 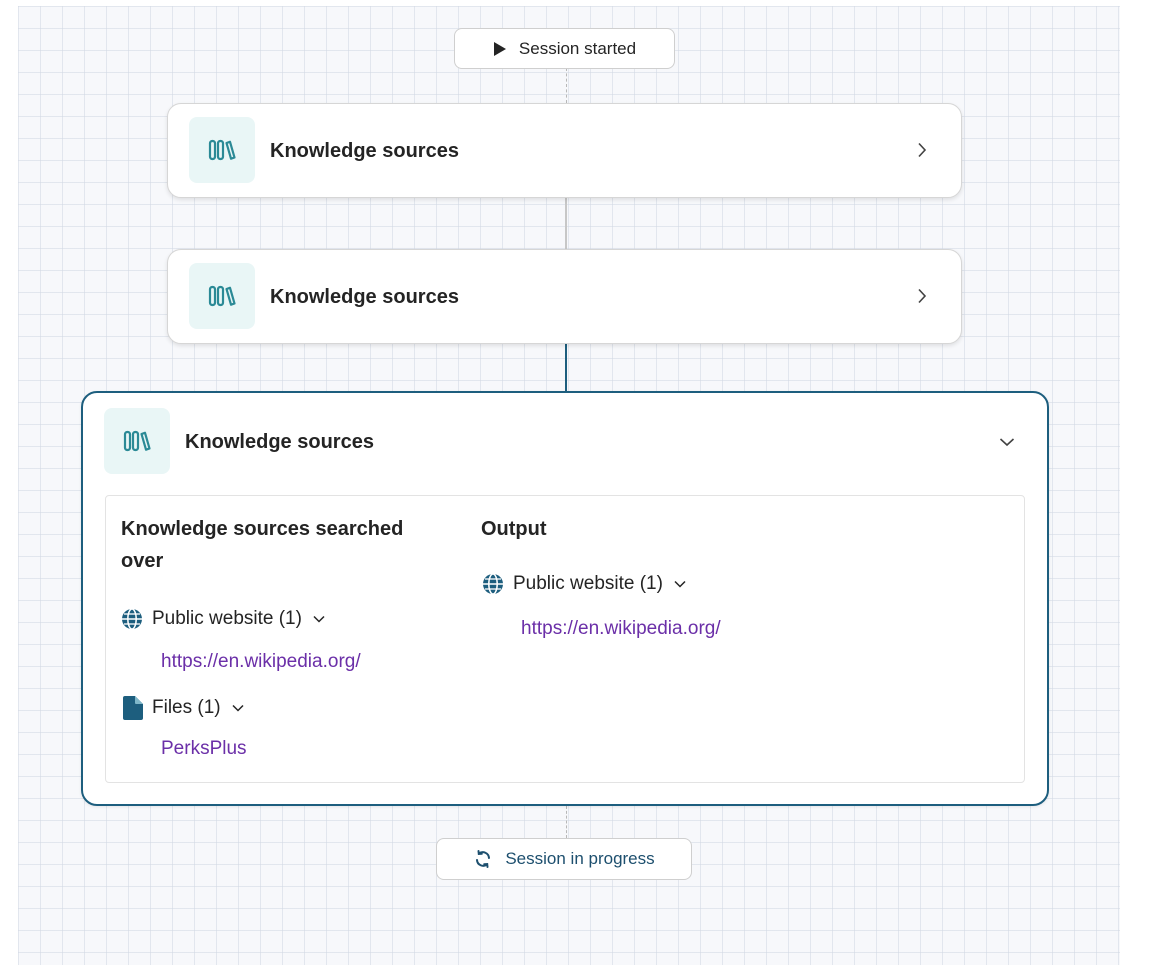 I want to click on document-icon, so click(x=133, y=708).